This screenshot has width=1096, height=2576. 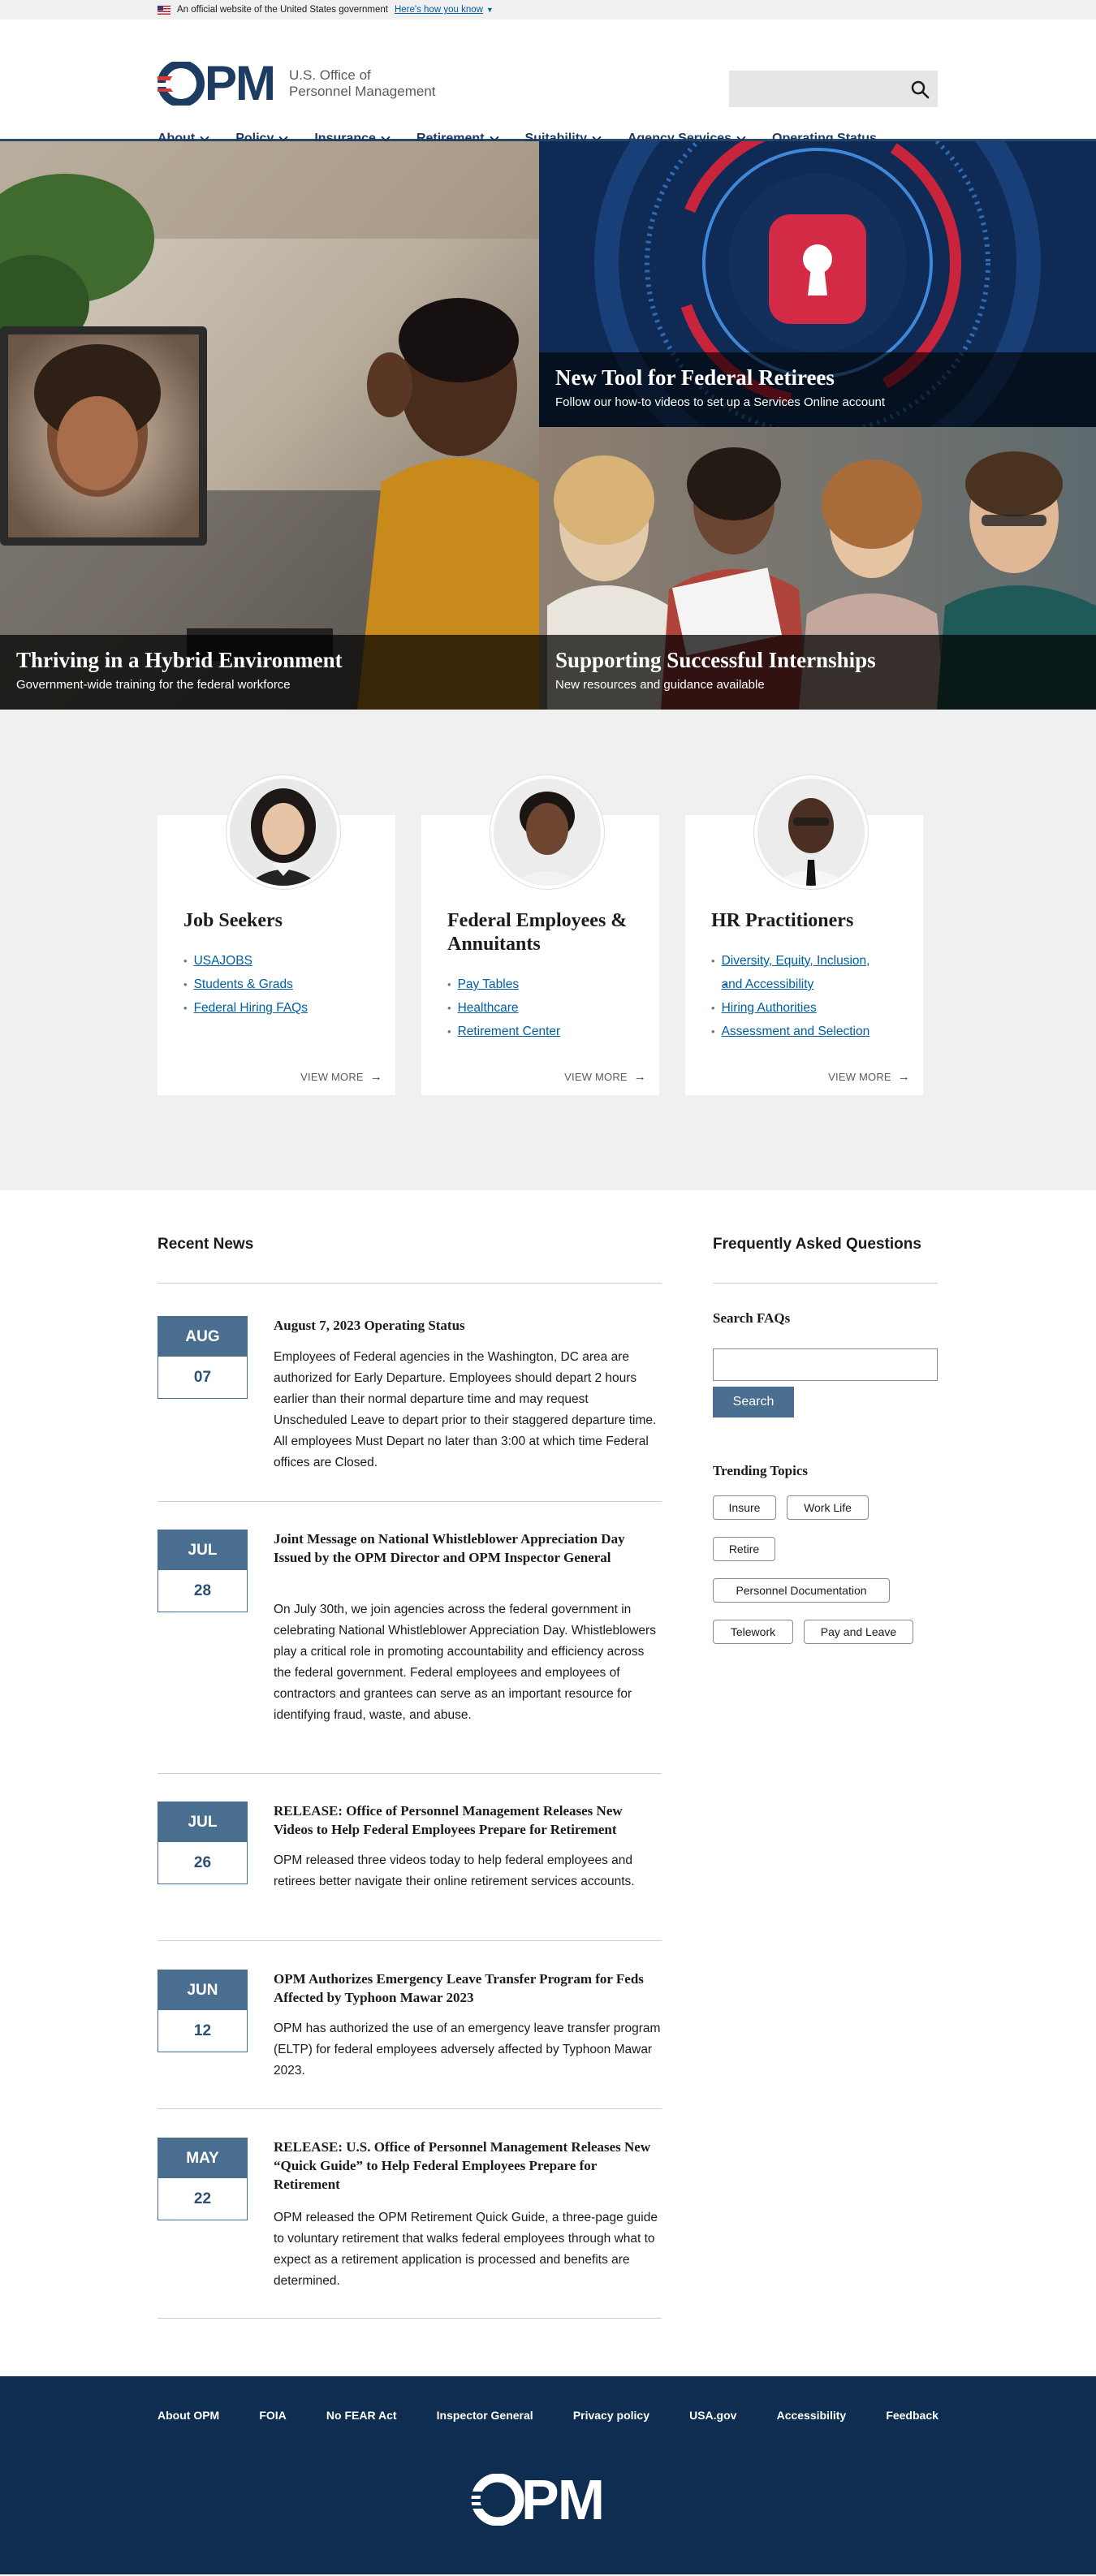 I want to click on hero-subtitle: New resources and guidance available, so click(x=660, y=685).